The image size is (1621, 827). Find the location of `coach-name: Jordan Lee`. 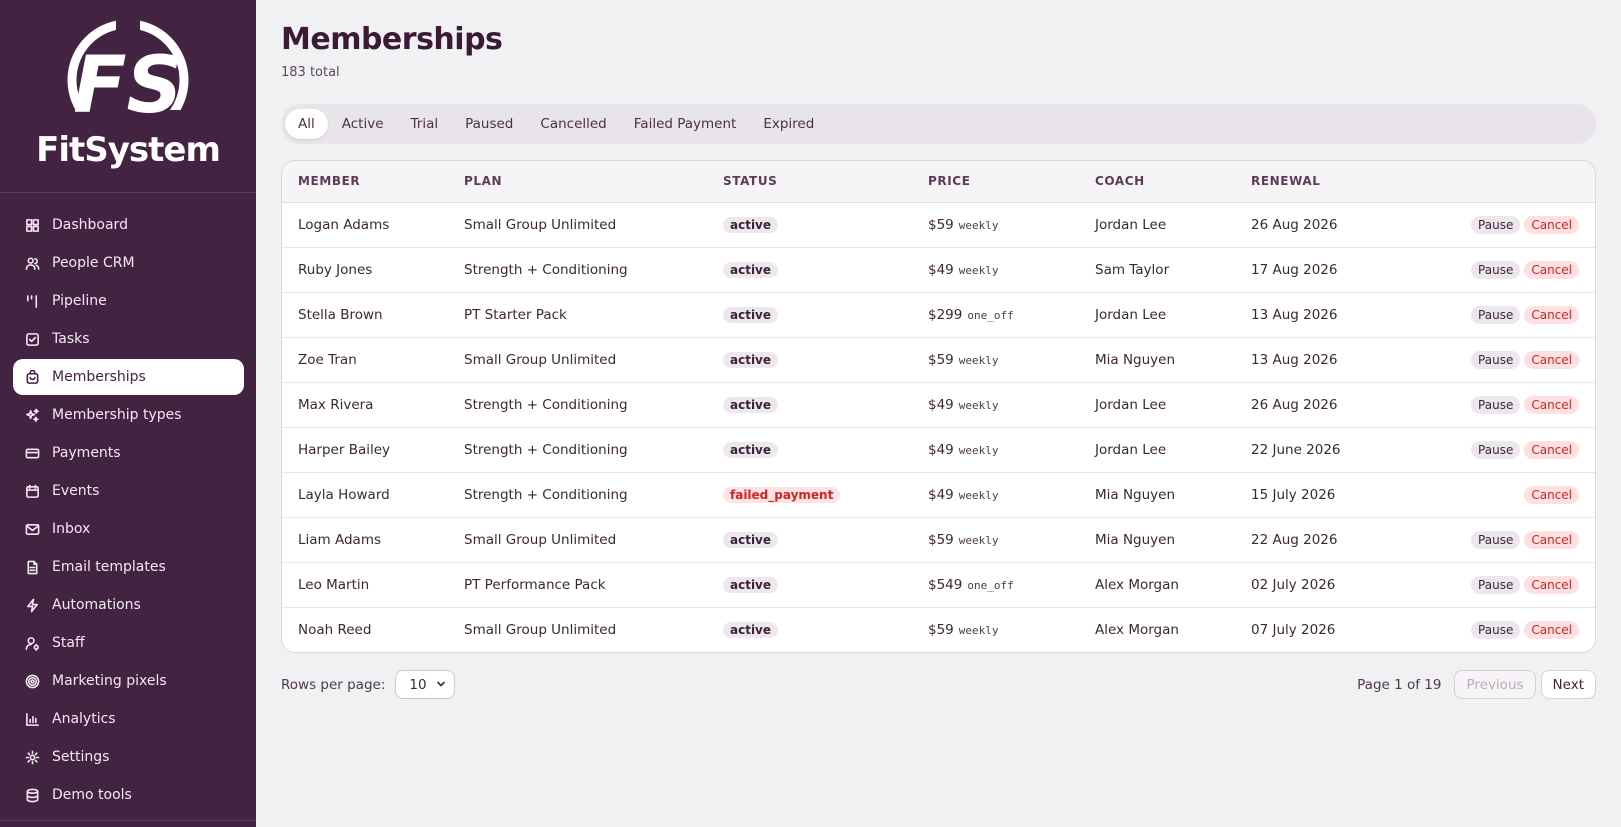

coach-name: Jordan Lee is located at coordinates (1157, 225).